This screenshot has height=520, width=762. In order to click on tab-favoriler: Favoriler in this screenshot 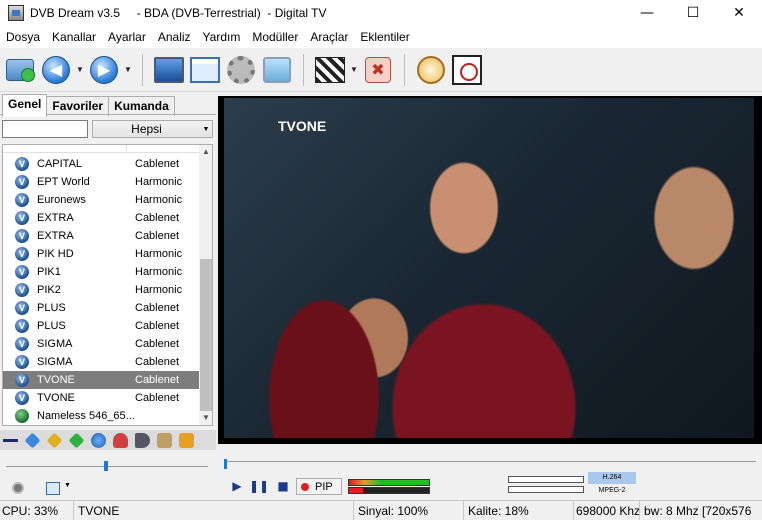, I will do `click(78, 106)`.